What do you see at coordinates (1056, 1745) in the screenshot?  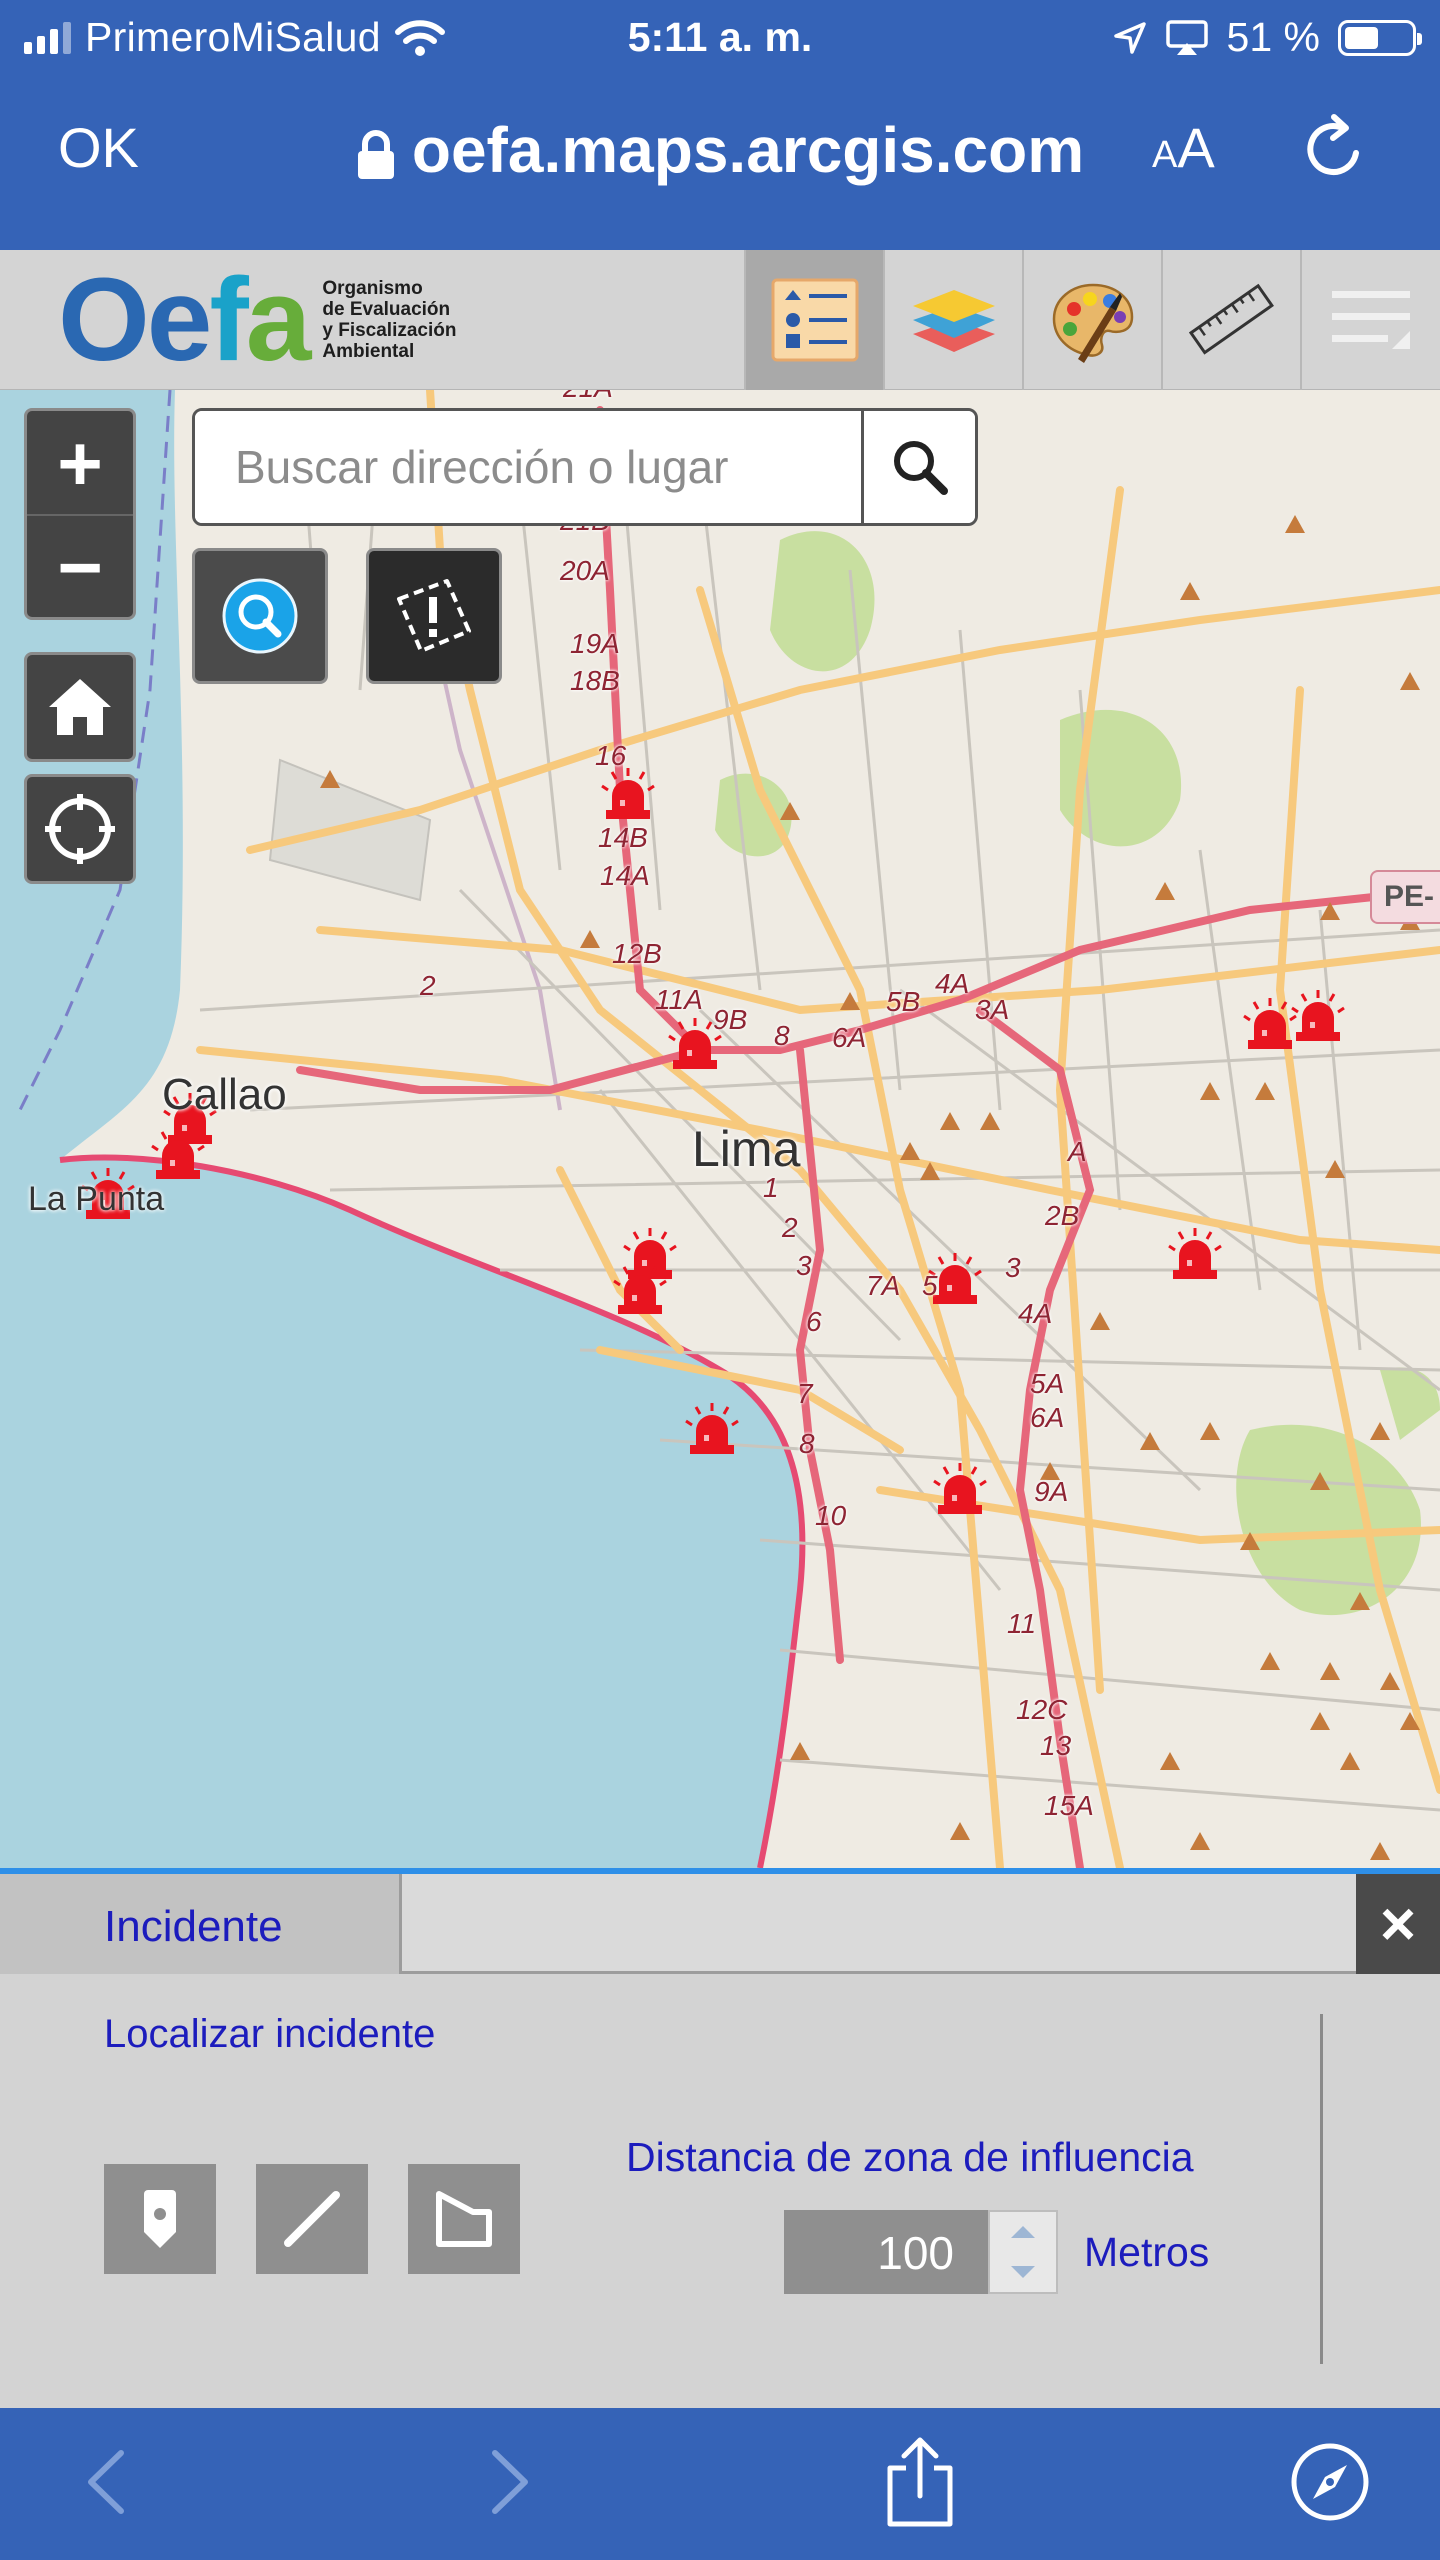 I see `road-number-label: 13` at bounding box center [1056, 1745].